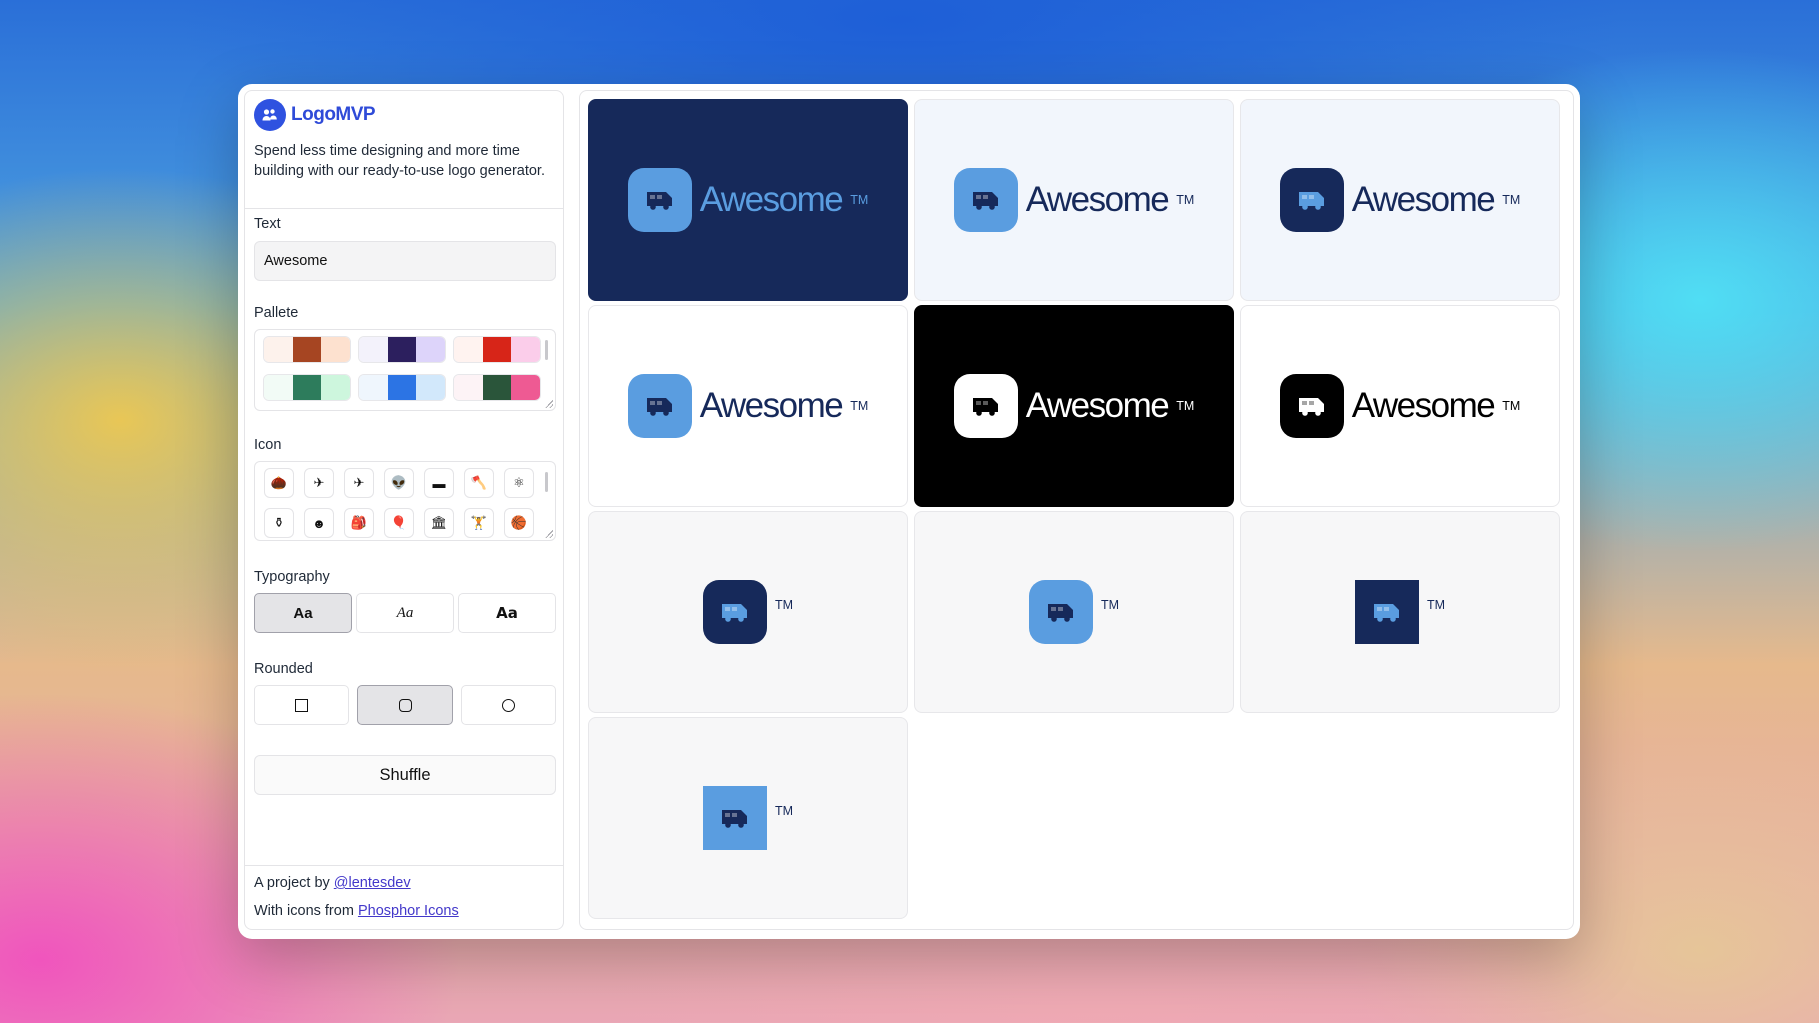 This screenshot has height=1023, width=1819. Describe the element at coordinates (507, 613) in the screenshot. I see `typography-bold-option: Aa` at that location.